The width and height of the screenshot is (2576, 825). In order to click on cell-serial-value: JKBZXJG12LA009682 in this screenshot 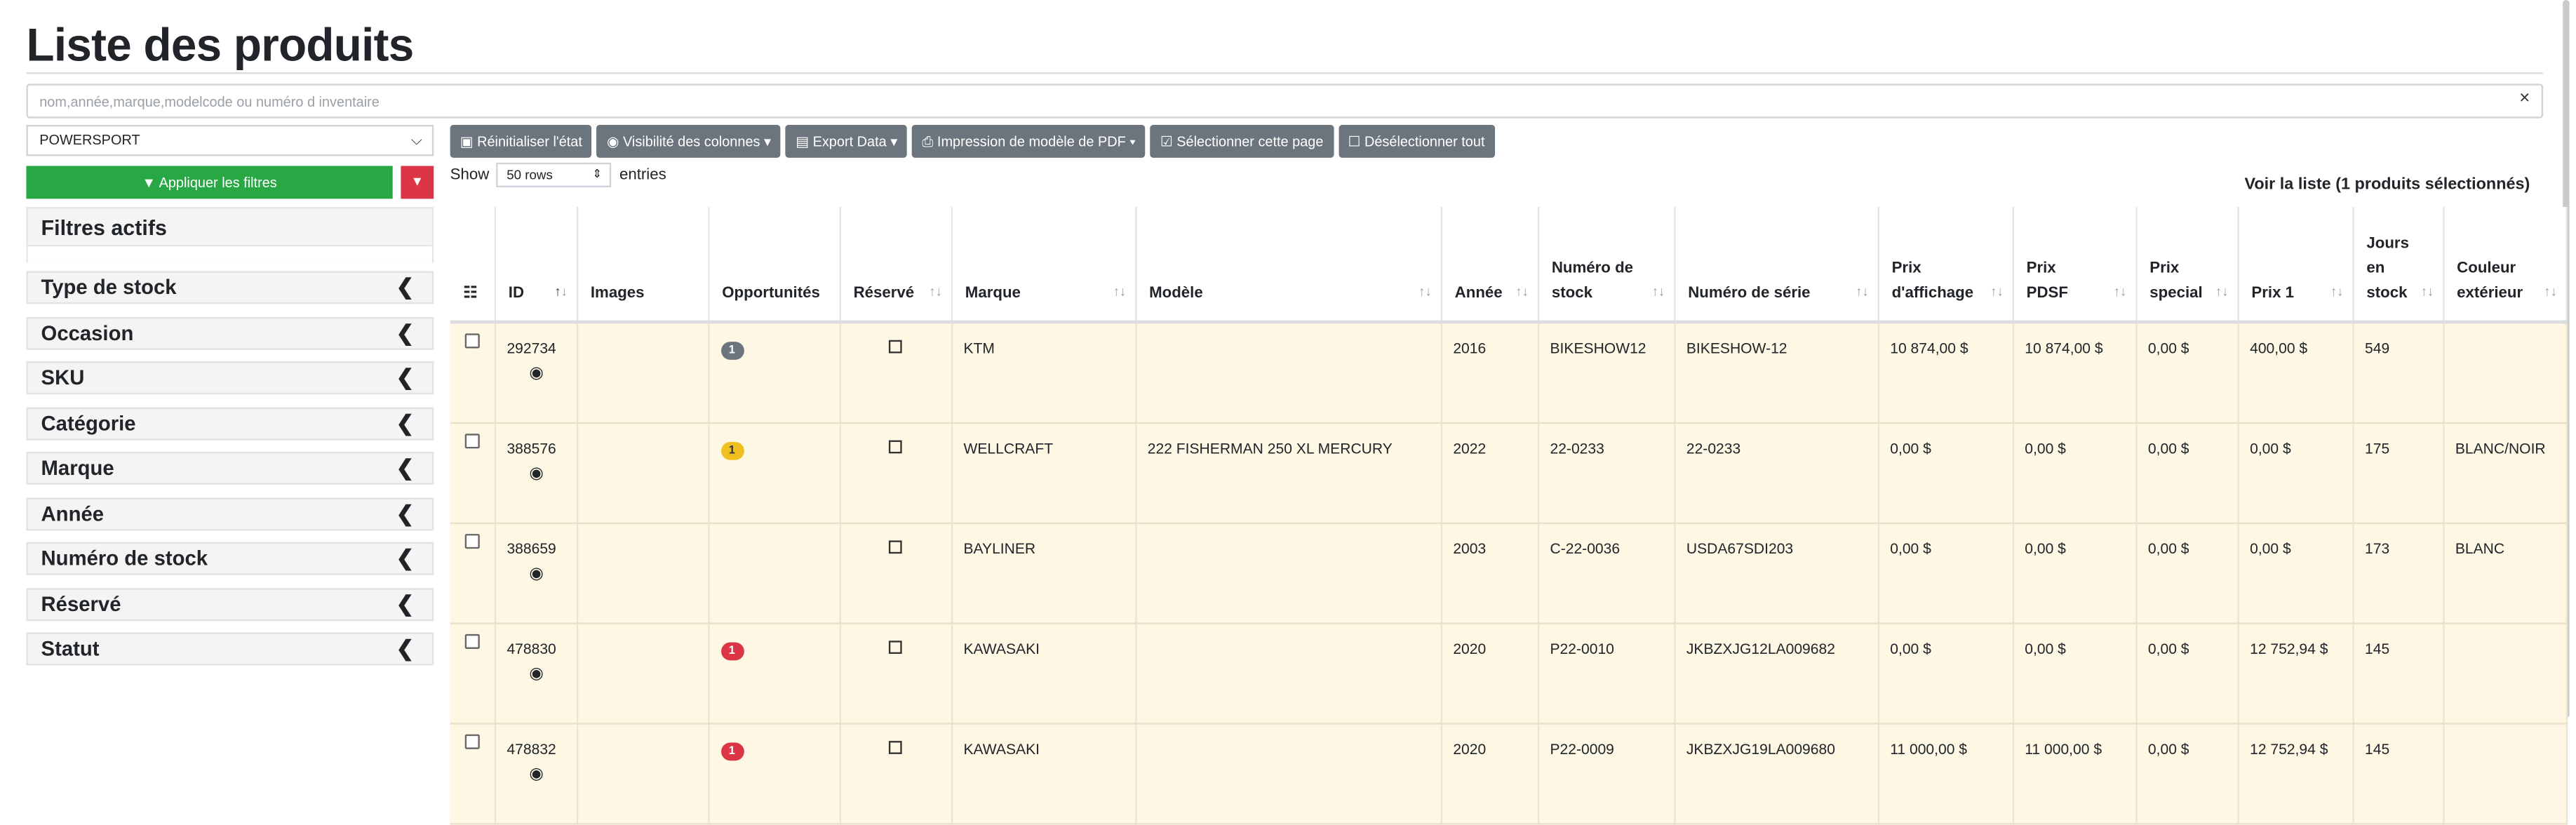, I will do `click(1761, 649)`.